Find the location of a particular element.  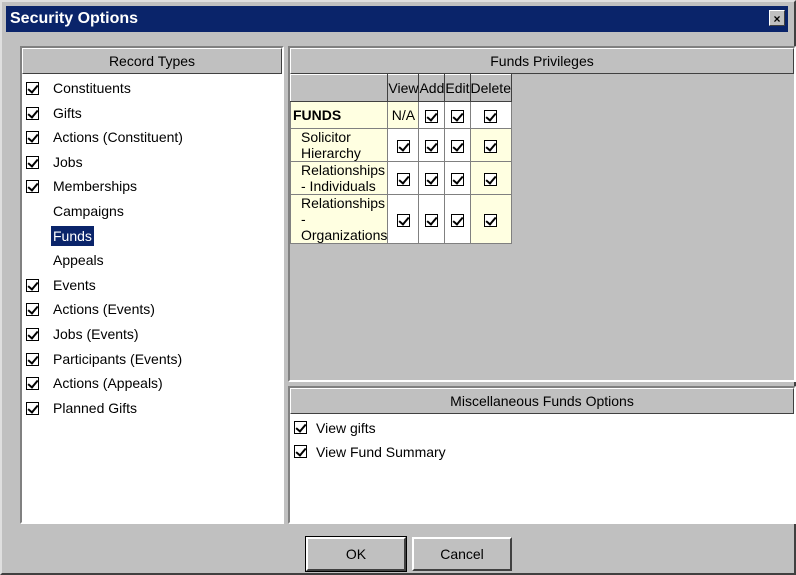

record-types-header: Record Types is located at coordinates (152, 61).